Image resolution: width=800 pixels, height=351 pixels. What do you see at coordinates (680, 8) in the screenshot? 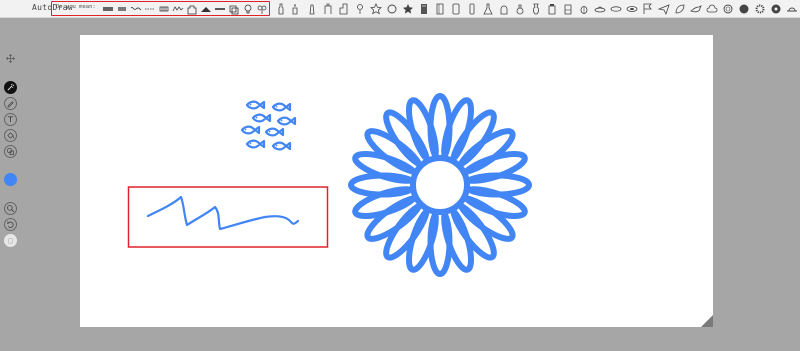
I see `leaf-icon` at bounding box center [680, 8].